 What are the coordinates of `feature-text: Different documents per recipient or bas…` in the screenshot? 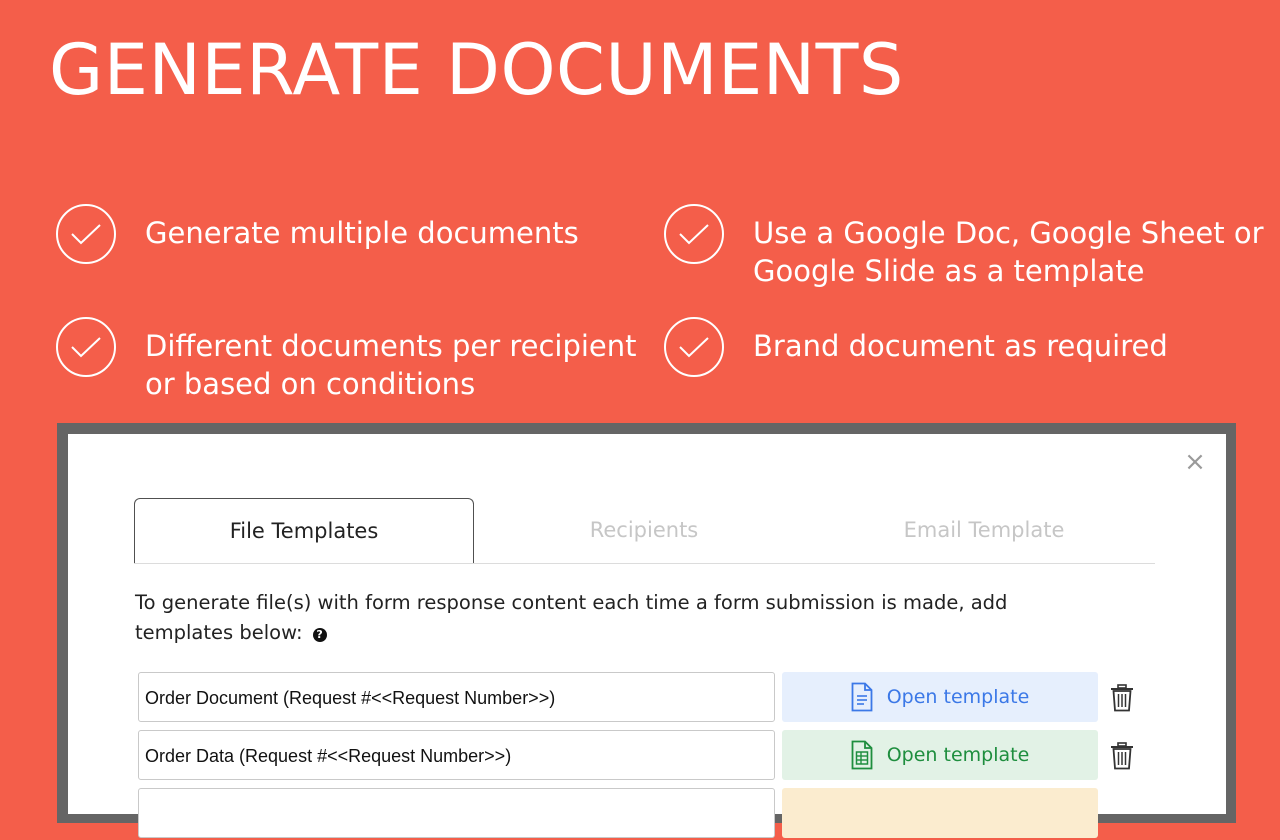 It's located at (391, 365).